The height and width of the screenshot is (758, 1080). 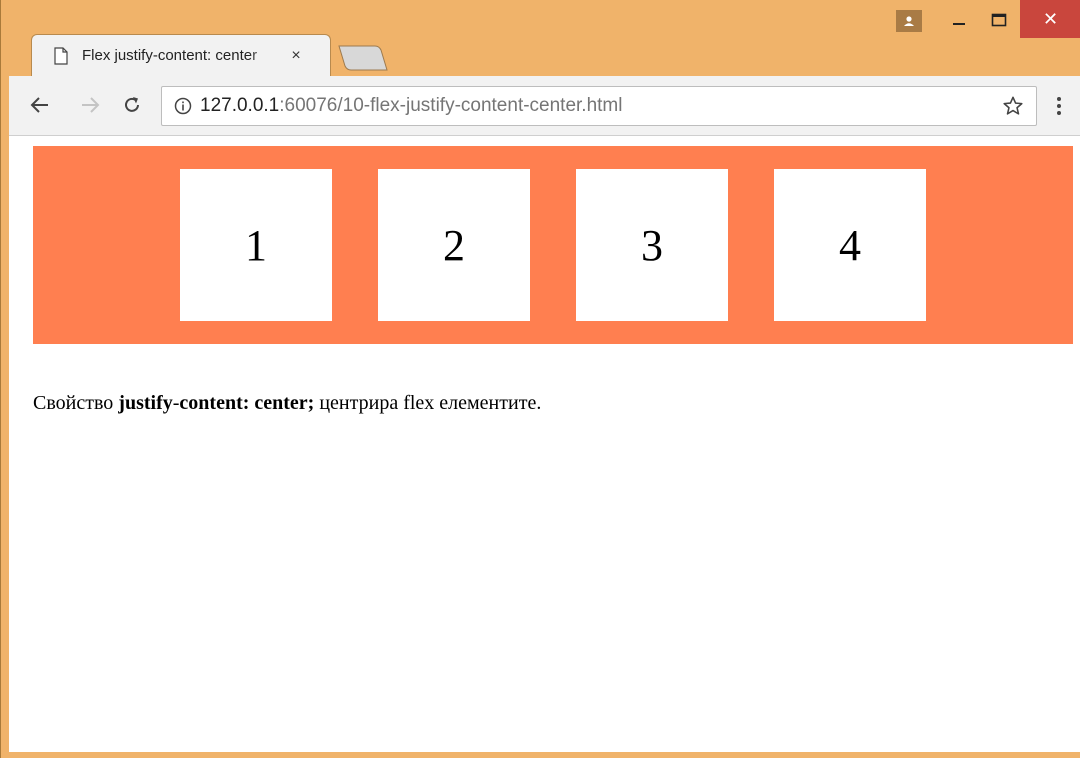 What do you see at coordinates (145, 403) in the screenshot?
I see `description-code-1: justify` at bounding box center [145, 403].